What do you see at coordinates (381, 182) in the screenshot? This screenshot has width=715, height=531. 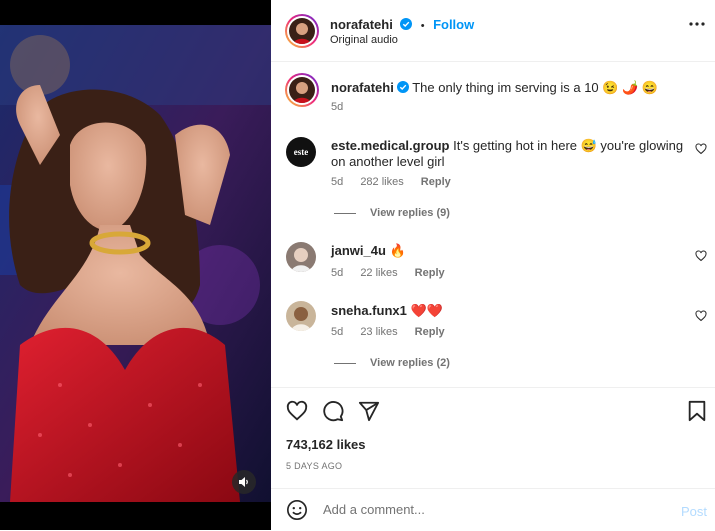 I see `comment-likes: 282 likes` at bounding box center [381, 182].